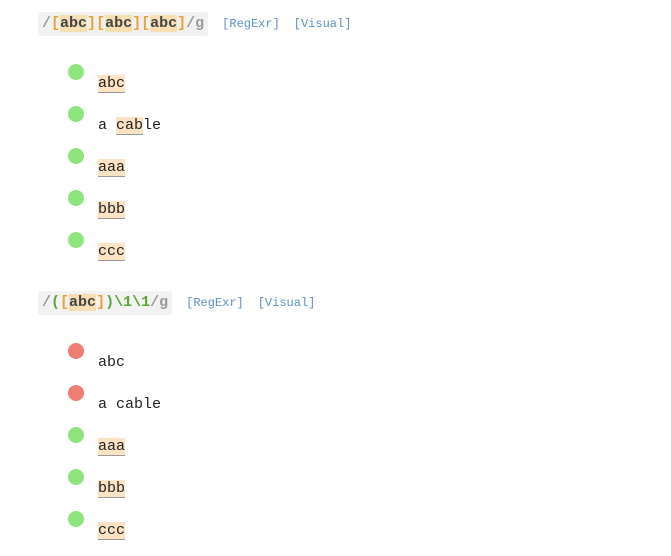 The width and height of the screenshot is (671, 556). What do you see at coordinates (56, 302) in the screenshot?
I see `regex-token-group: (` at bounding box center [56, 302].